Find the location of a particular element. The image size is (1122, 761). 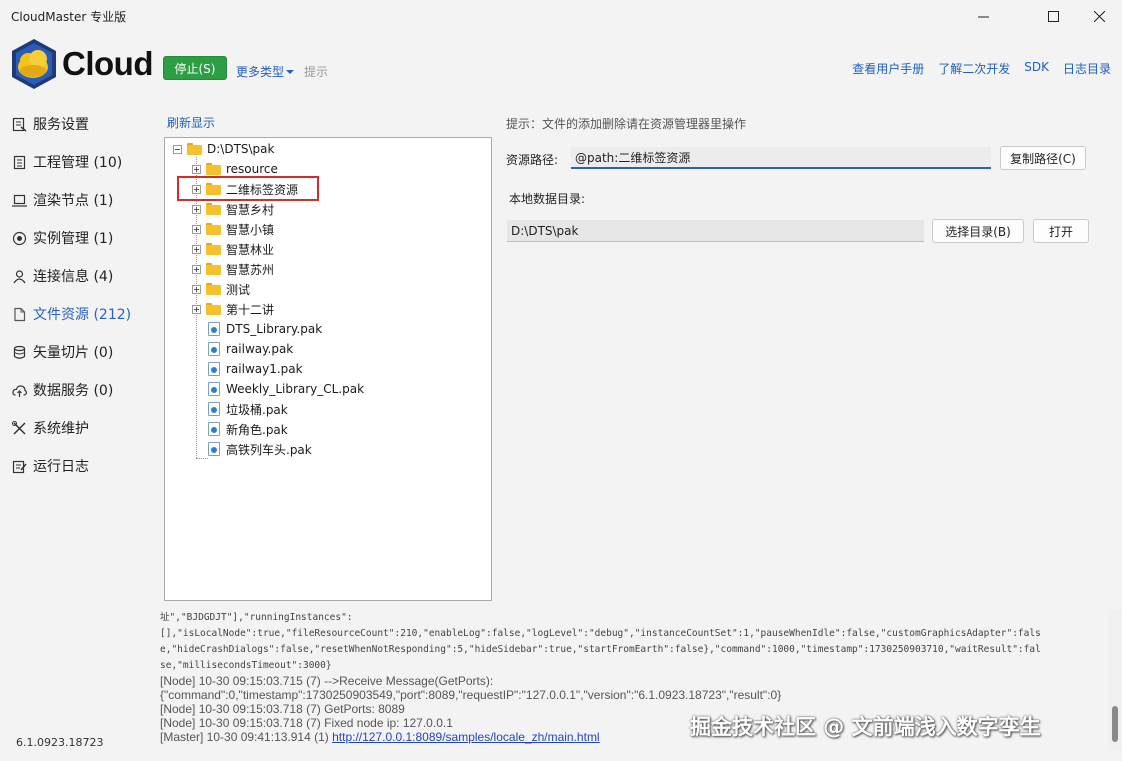

tree-item-label: 测试 is located at coordinates (238, 289).